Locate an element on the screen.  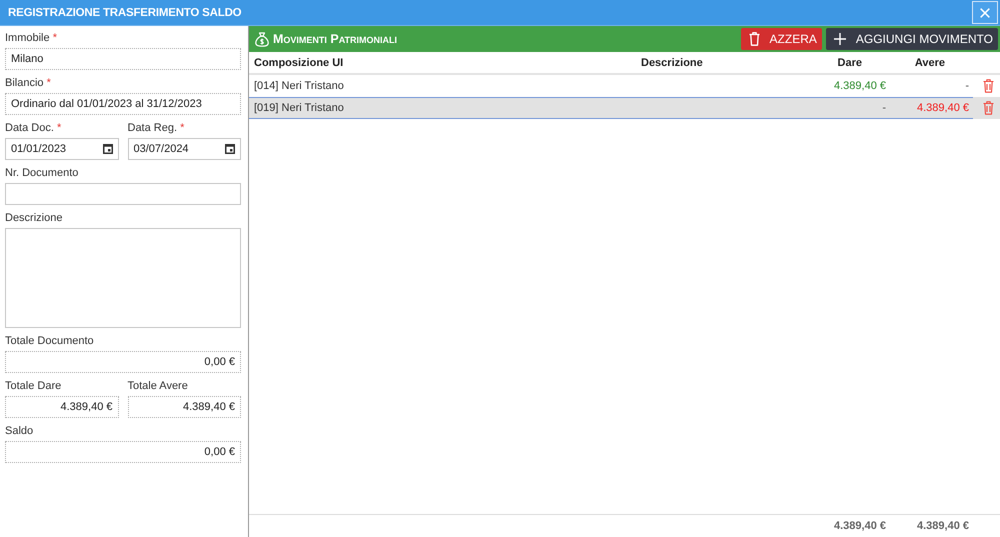
field-label: Data Doc. * is located at coordinates (33, 128).